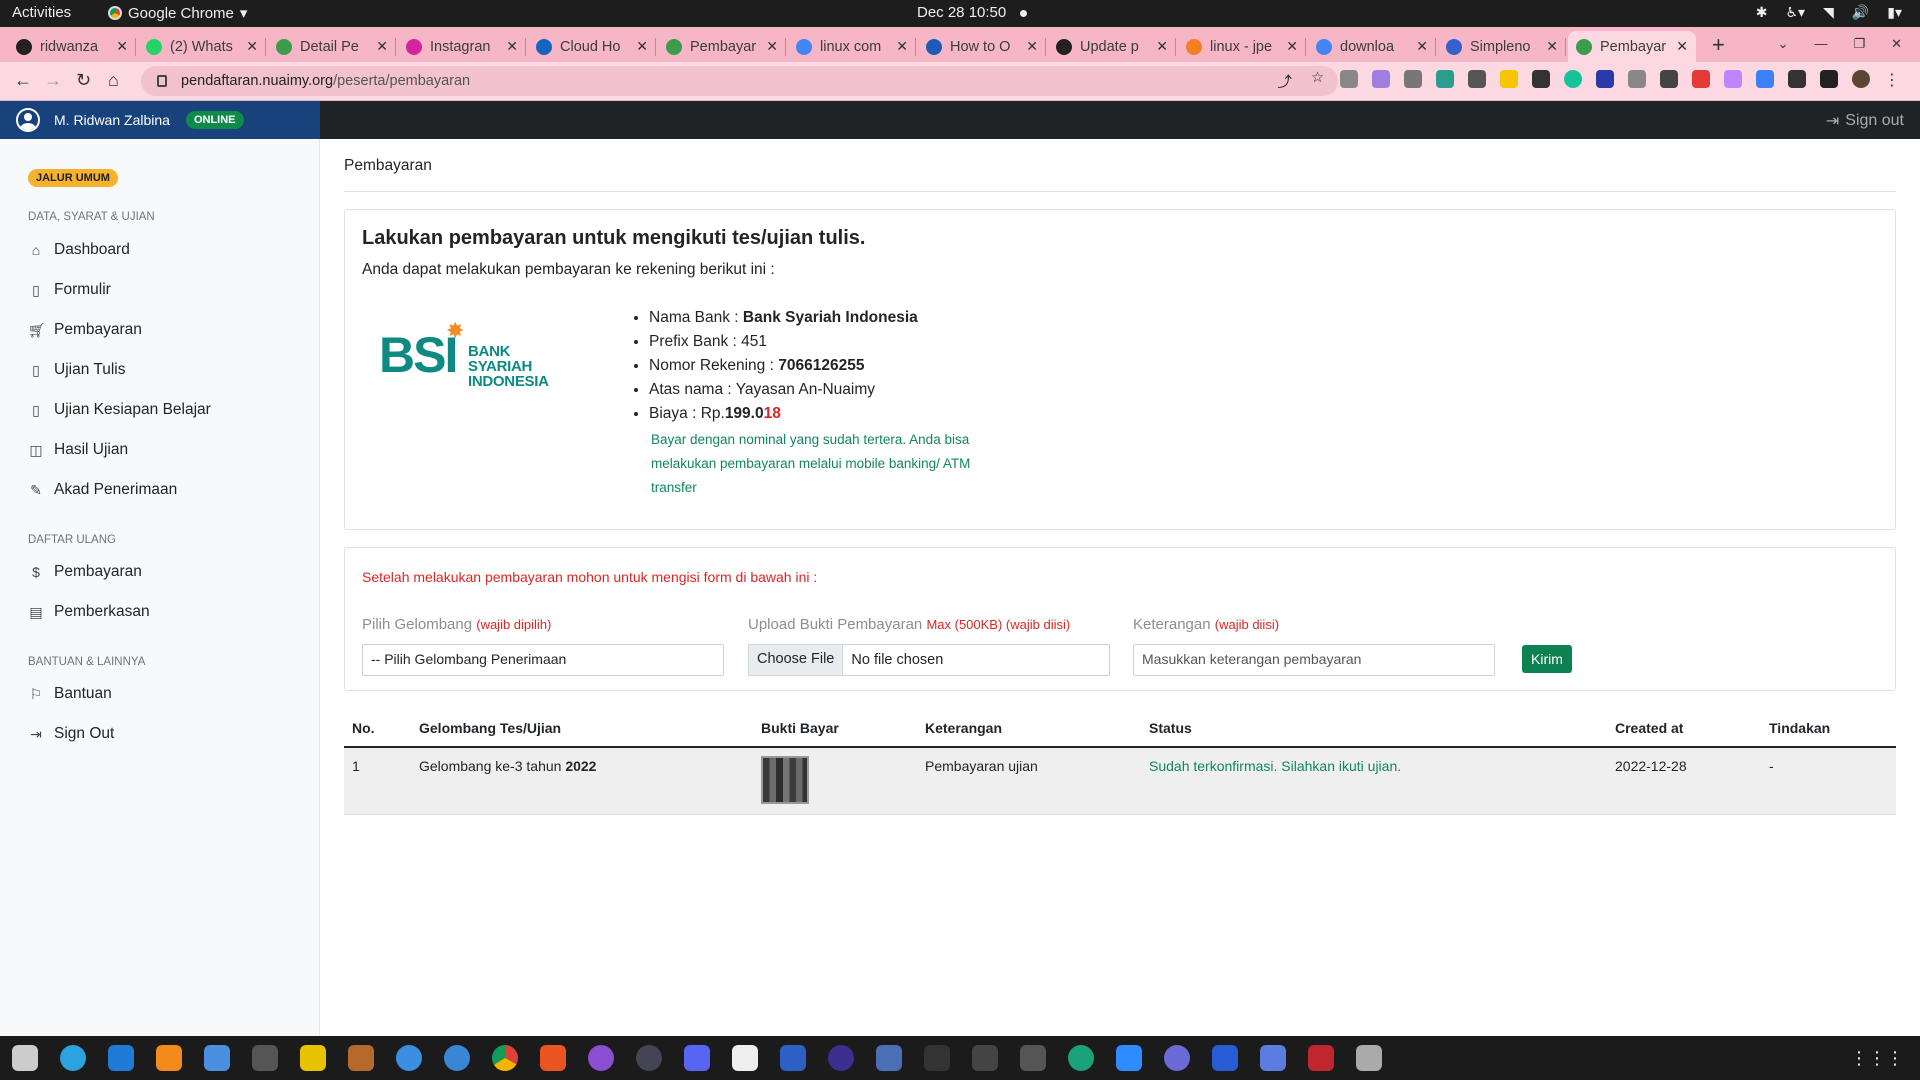 Image resolution: width=1920 pixels, height=1080 pixels. I want to click on wps-icon, so click(793, 1058).